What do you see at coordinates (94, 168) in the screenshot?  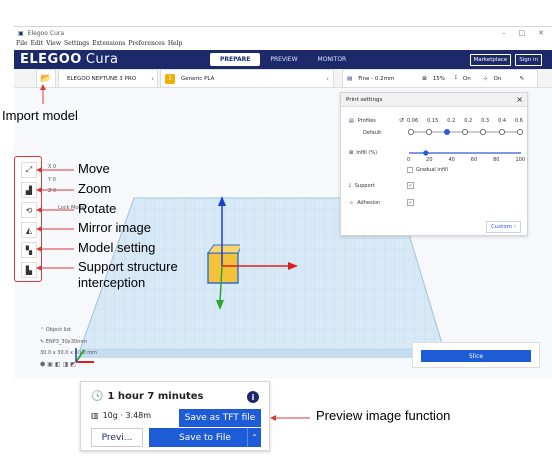 I see `annotation-move: Move` at bounding box center [94, 168].